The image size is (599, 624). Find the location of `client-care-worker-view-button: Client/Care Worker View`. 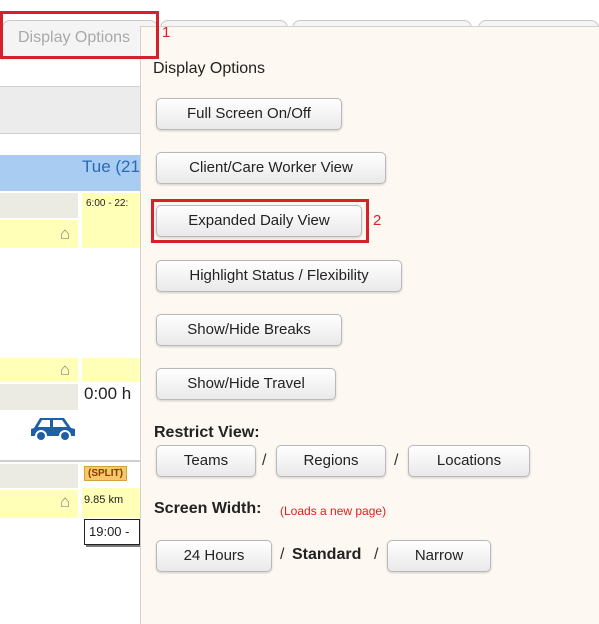

client-care-worker-view-button: Client/Care Worker View is located at coordinates (271, 168).